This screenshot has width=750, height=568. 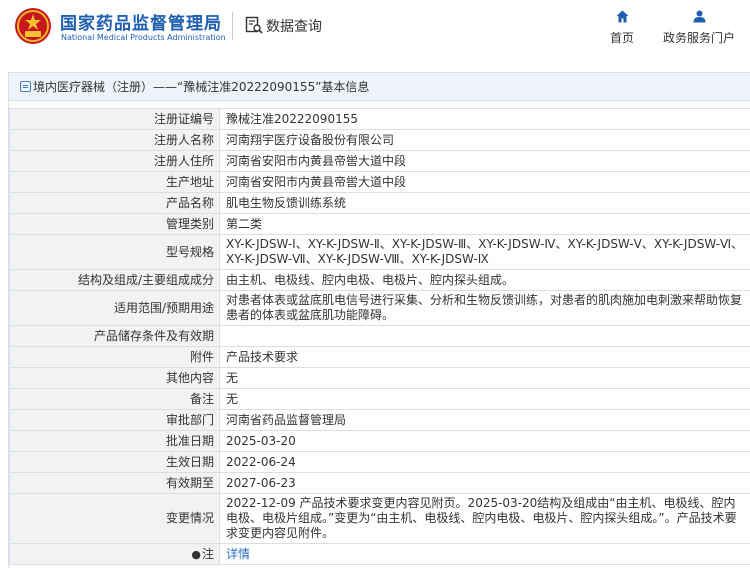 I want to click on row-label: 变更情况, so click(x=114, y=518).